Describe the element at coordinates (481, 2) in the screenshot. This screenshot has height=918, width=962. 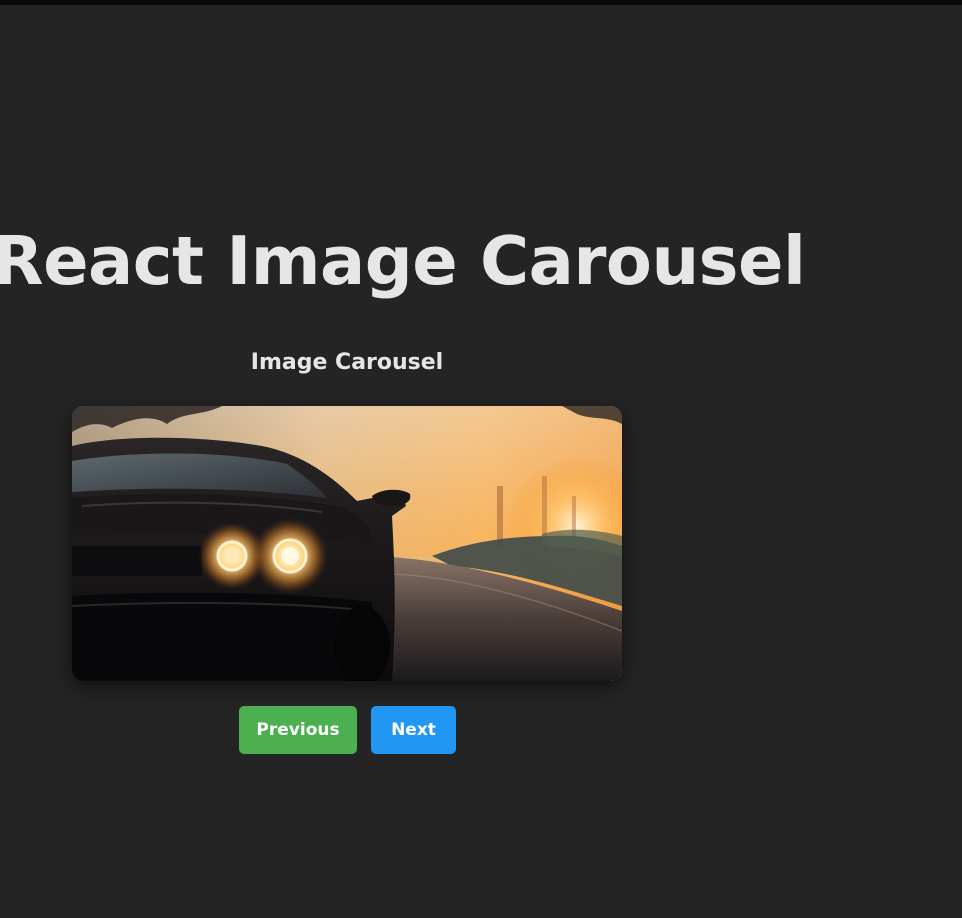
I see `top-border` at that location.